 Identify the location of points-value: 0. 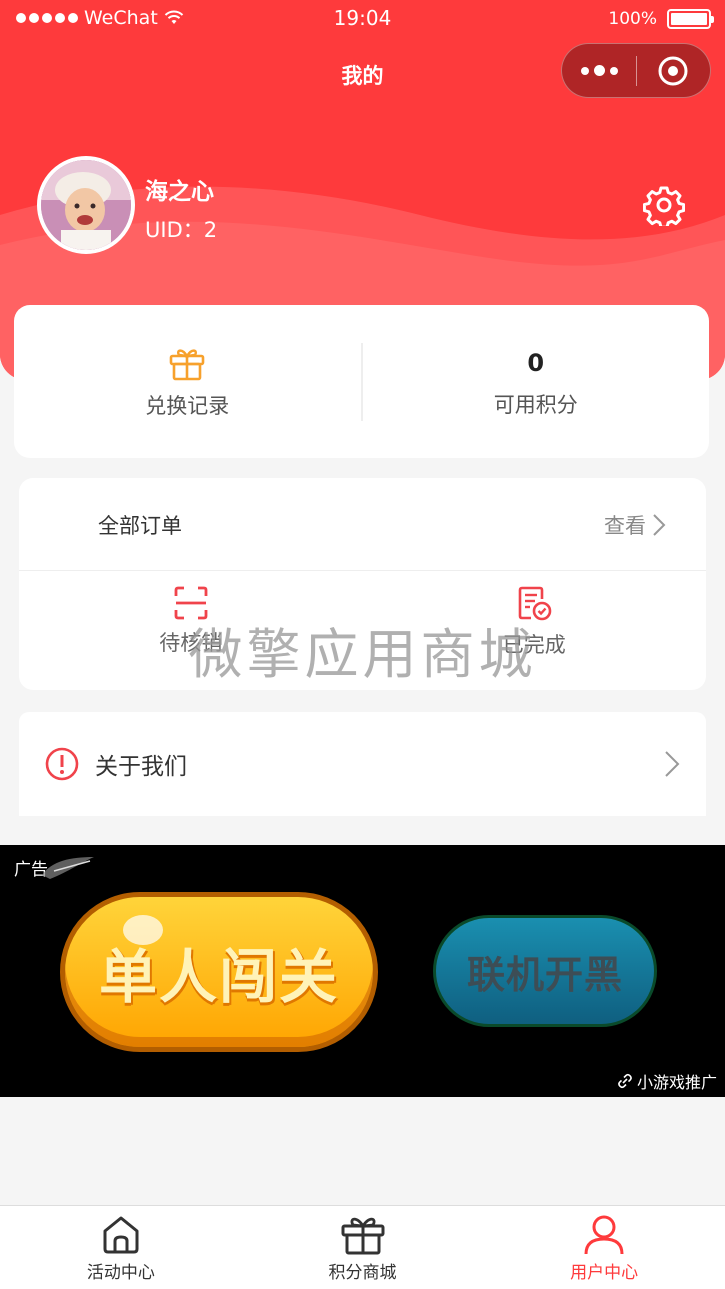
(536, 362).